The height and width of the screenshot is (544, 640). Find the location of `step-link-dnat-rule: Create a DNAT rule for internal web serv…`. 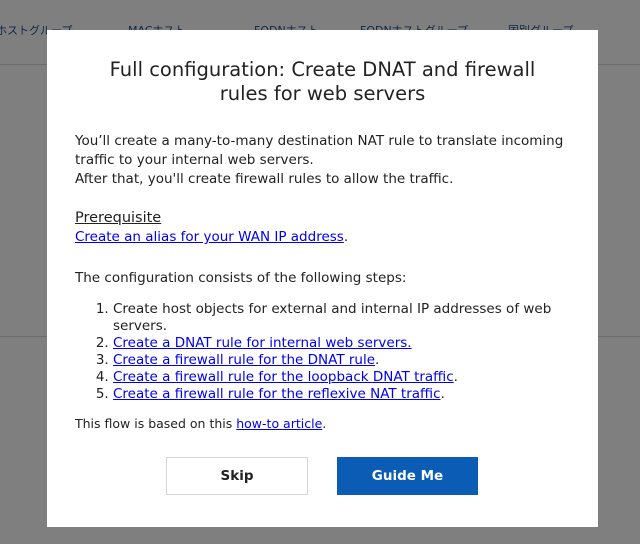

step-link-dnat-rule: Create a DNAT rule for internal web serv… is located at coordinates (262, 343).